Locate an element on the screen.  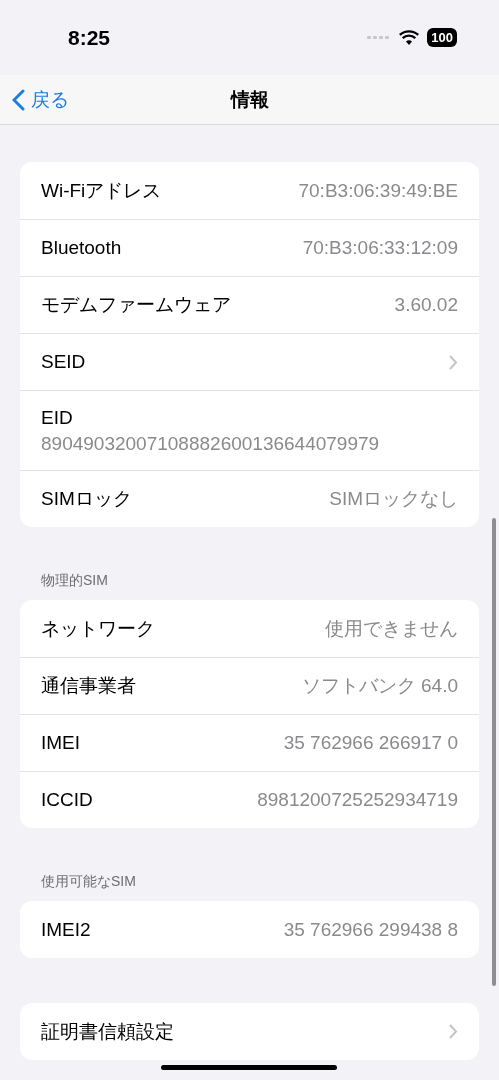
row-label: Bluetooth is located at coordinates (81, 248).